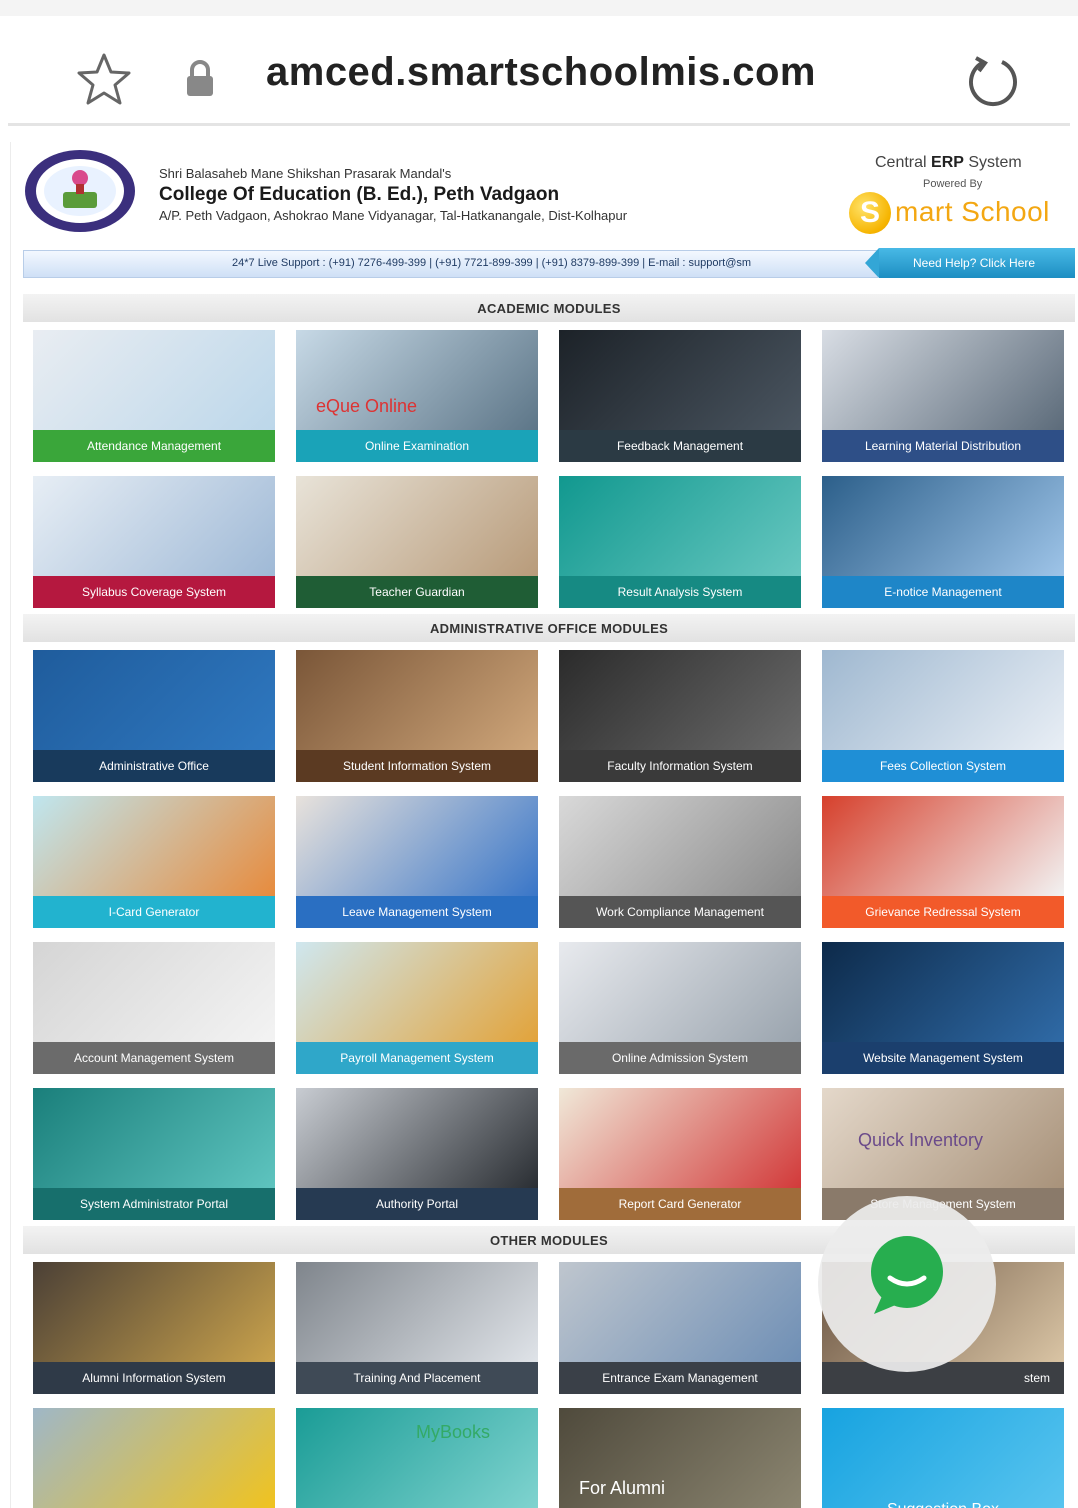  I want to click on module-tile: Website Management System, so click(943, 1008).